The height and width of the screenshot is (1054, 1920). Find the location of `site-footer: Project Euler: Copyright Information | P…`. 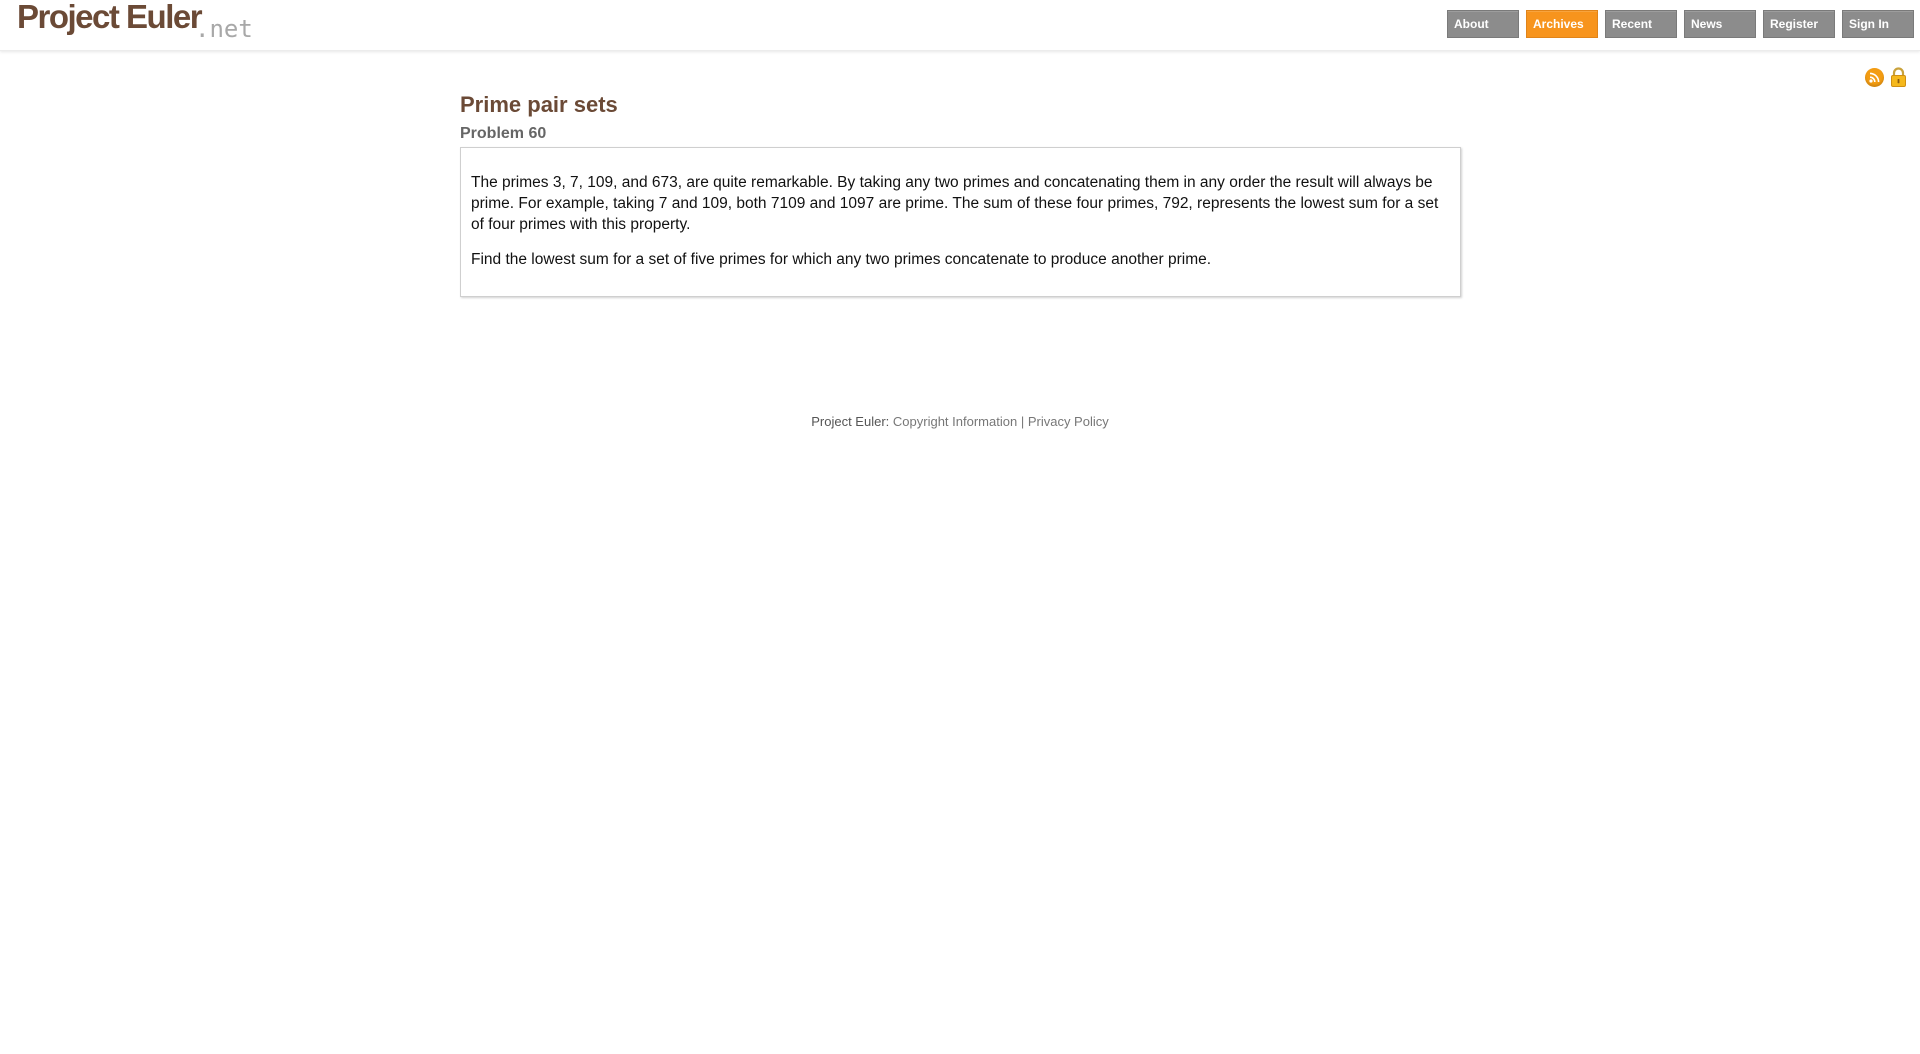

site-footer: Project Euler: Copyright Information | P… is located at coordinates (960, 421).